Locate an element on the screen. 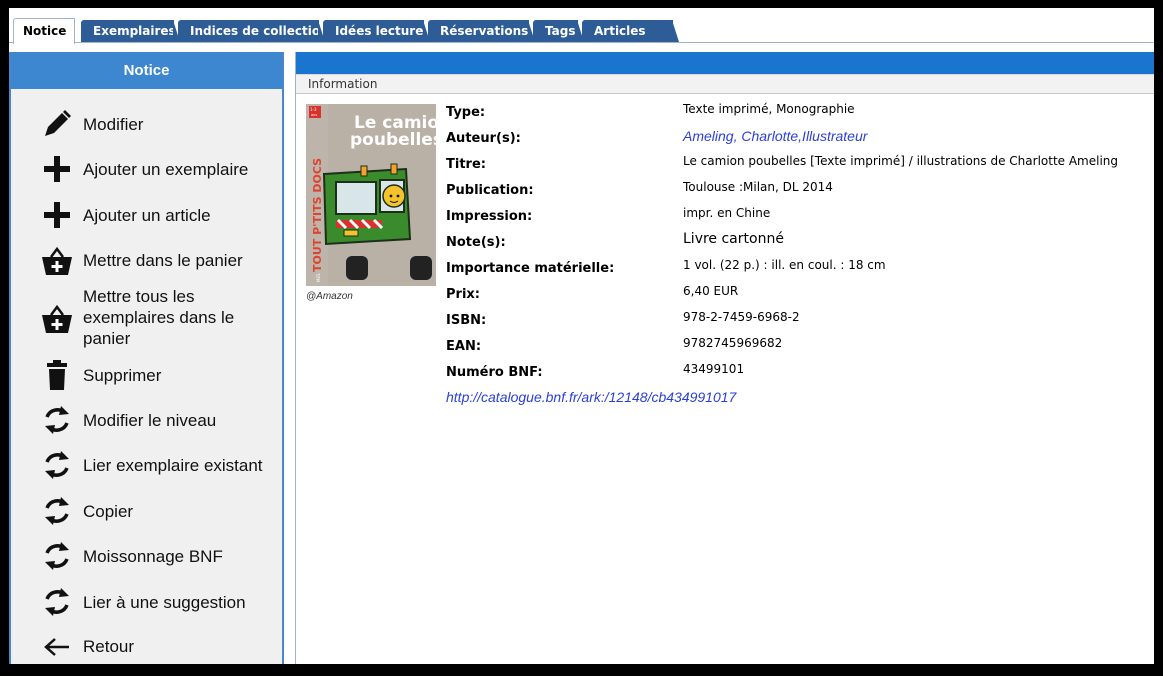  tab-divider is located at coordinates (581, 42).